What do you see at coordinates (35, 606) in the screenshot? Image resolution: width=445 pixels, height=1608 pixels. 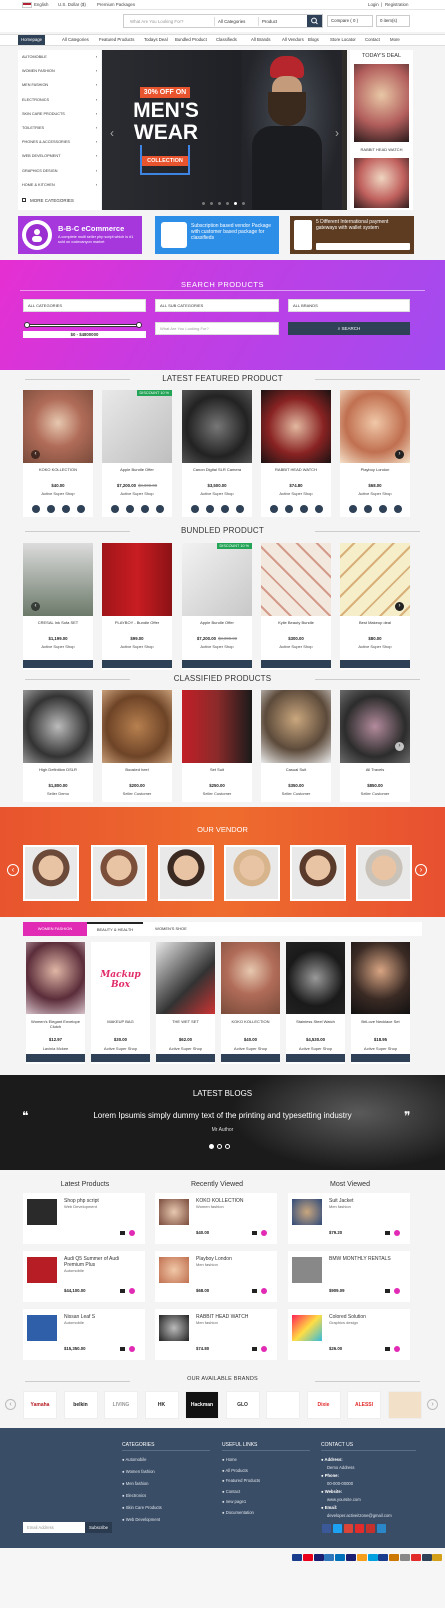 I see `carousel-prev-arrow: ‹` at bounding box center [35, 606].